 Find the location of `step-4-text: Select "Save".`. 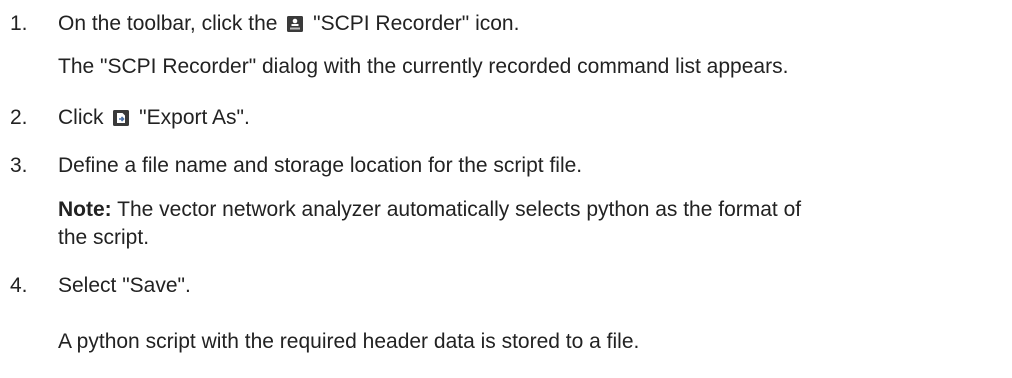

step-4-text: Select "Save". is located at coordinates (124, 285).